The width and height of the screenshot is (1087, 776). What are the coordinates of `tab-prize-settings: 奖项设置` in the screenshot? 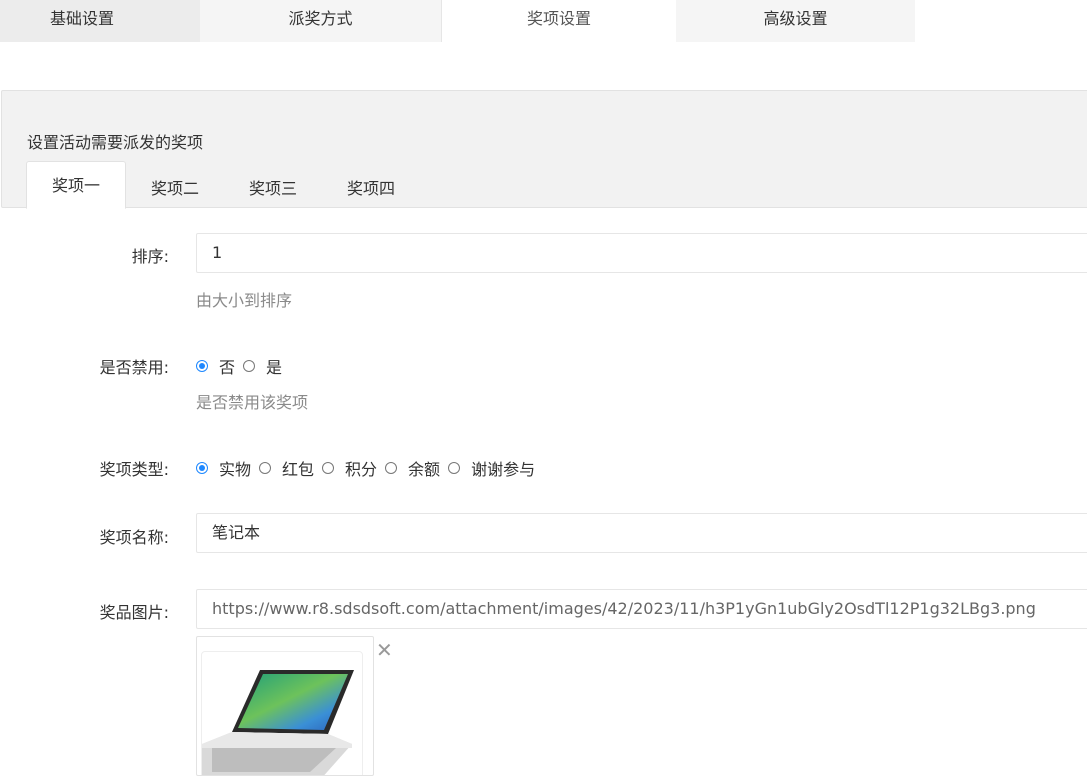 It's located at (559, 21).